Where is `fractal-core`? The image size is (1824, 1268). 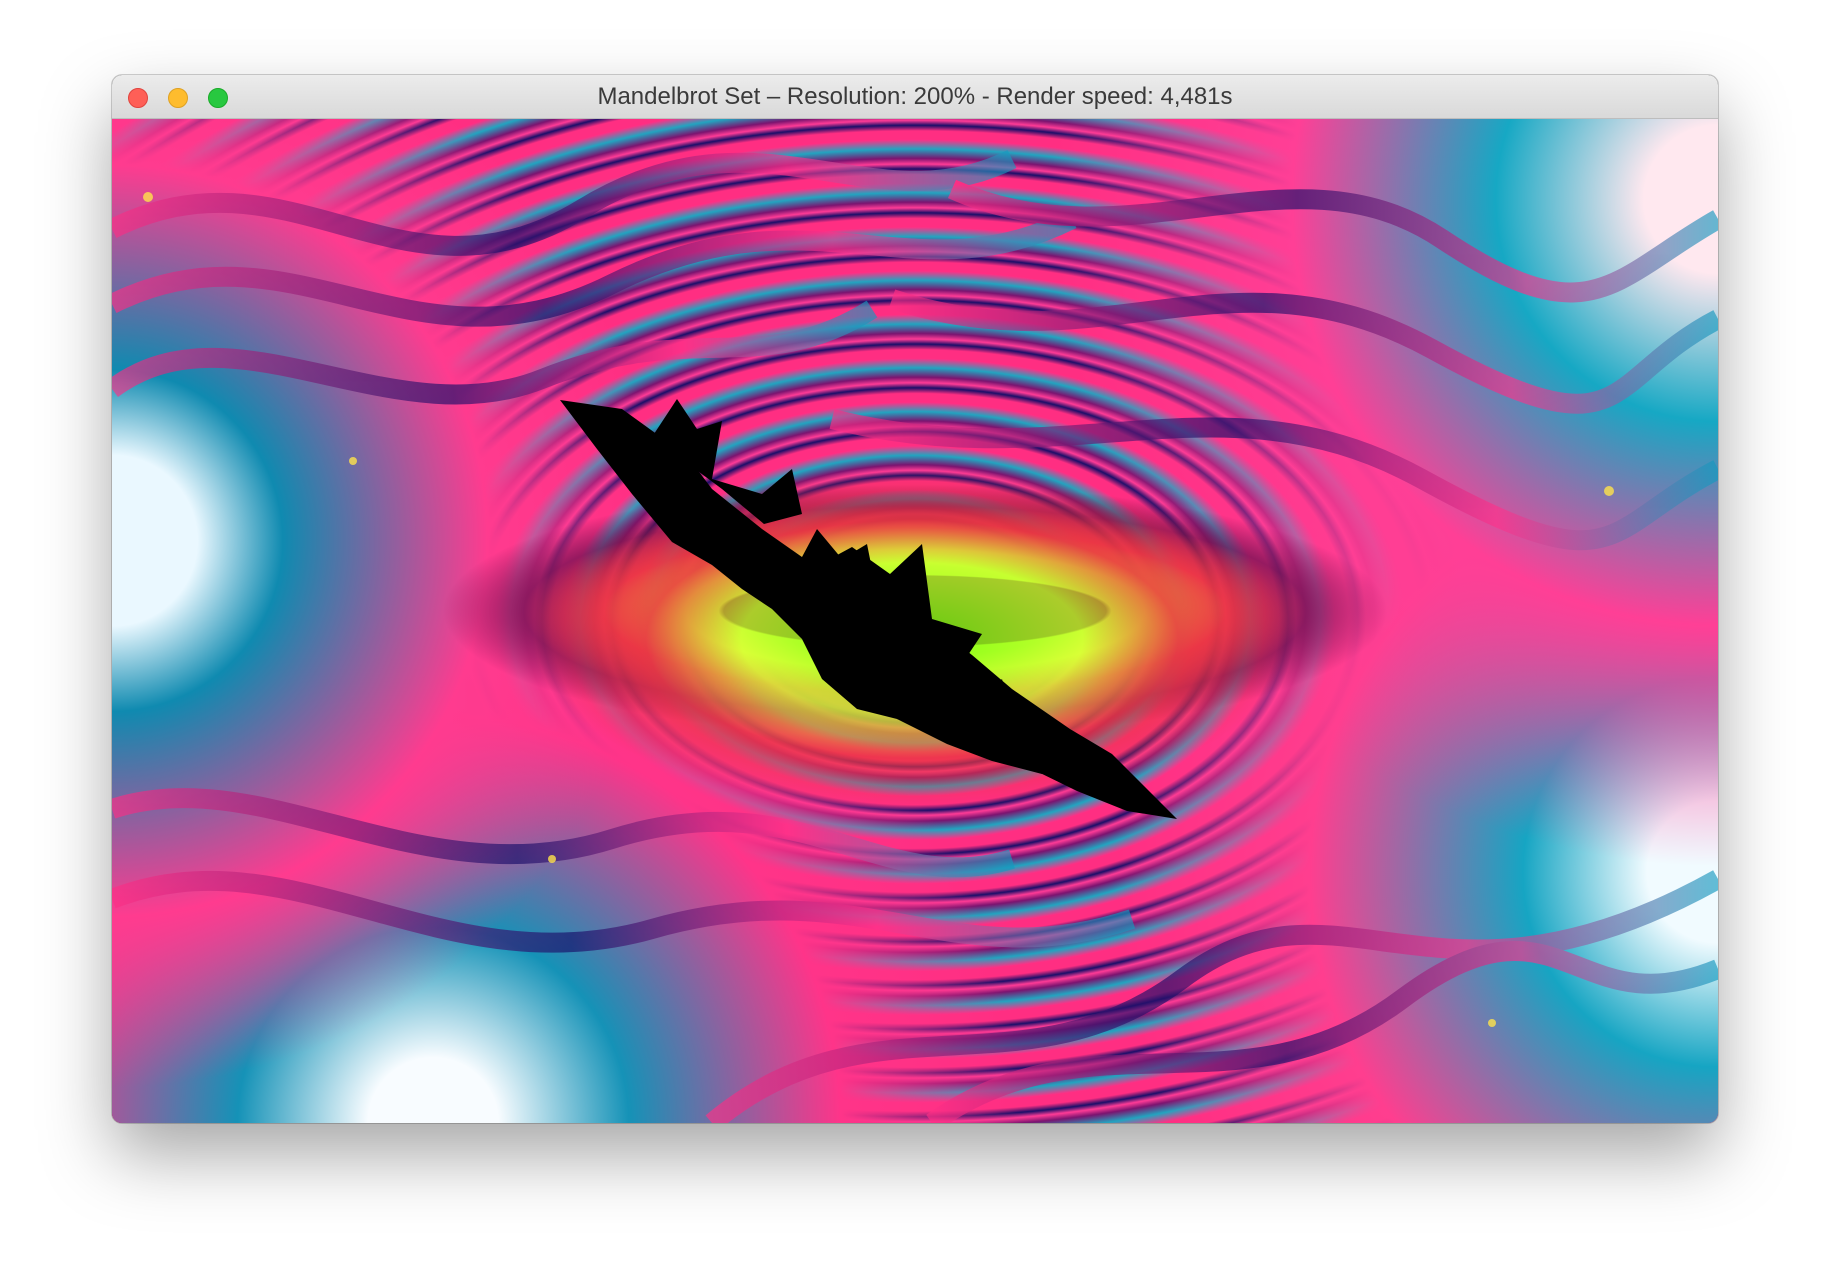 fractal-core is located at coordinates (912, 609).